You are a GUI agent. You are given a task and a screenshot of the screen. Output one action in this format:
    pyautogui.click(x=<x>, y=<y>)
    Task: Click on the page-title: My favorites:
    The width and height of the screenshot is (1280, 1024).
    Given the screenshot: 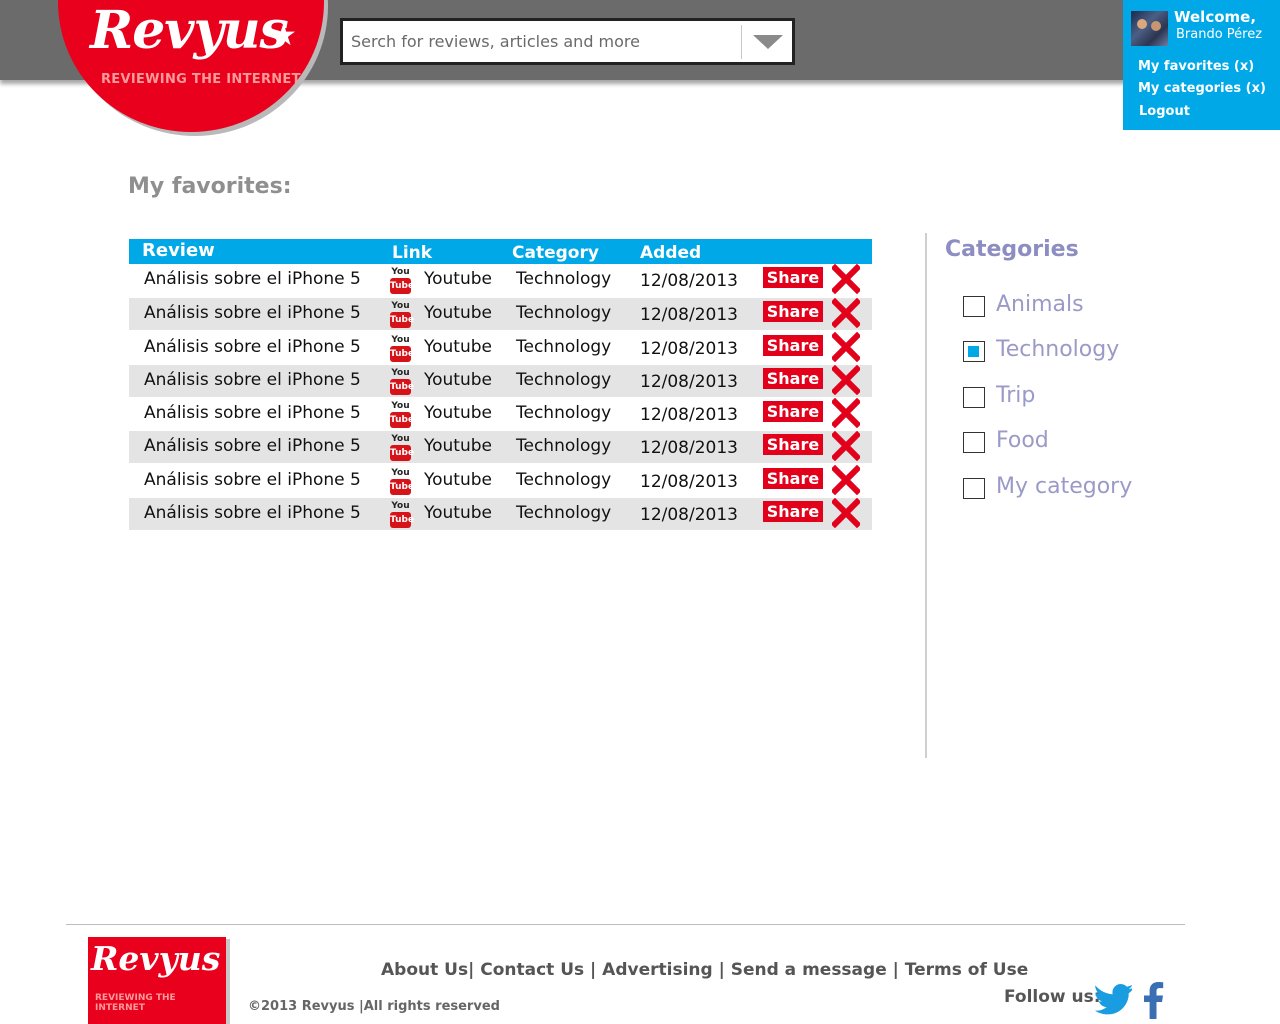 What is the action you would take?
    pyautogui.click(x=210, y=186)
    